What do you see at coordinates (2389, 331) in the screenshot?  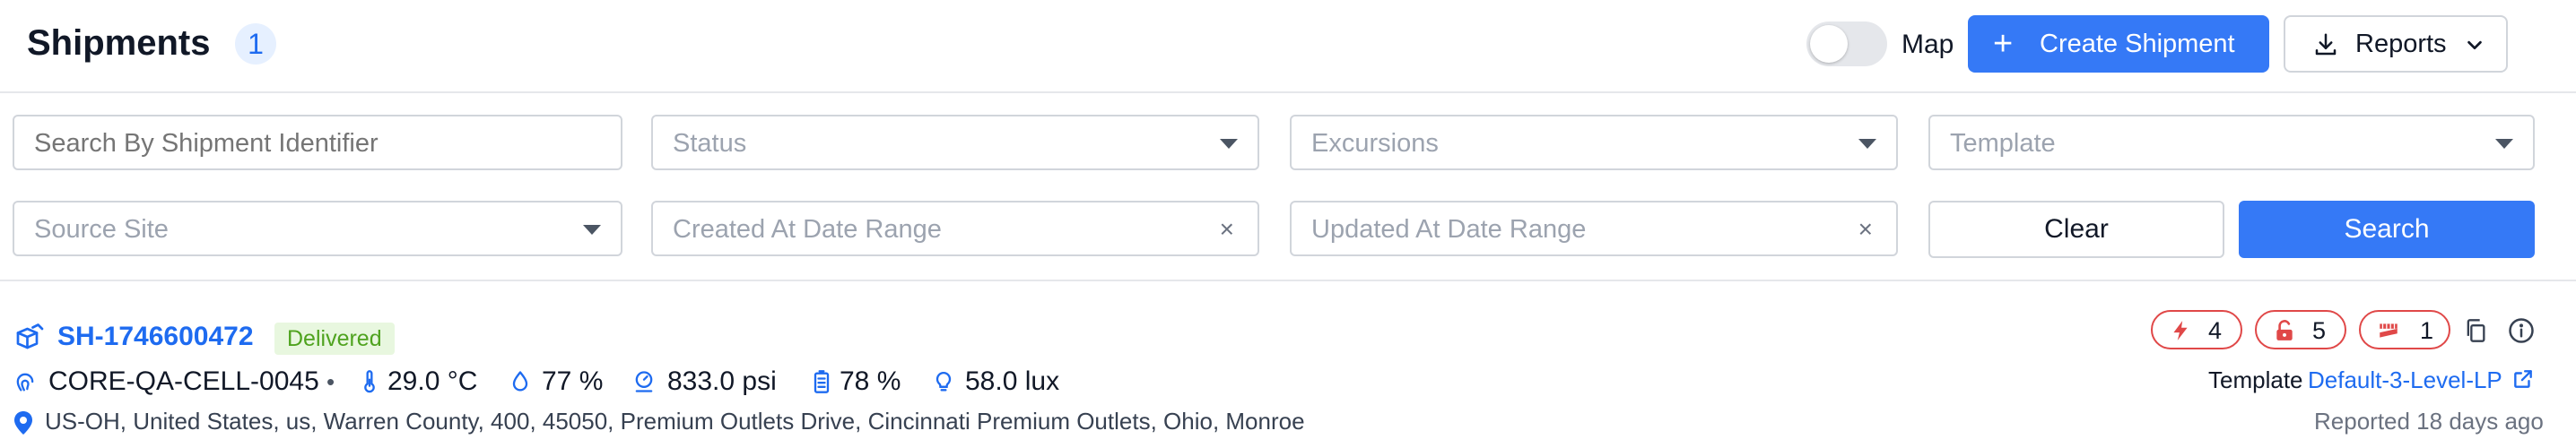 I see `tamper-tape-icon` at bounding box center [2389, 331].